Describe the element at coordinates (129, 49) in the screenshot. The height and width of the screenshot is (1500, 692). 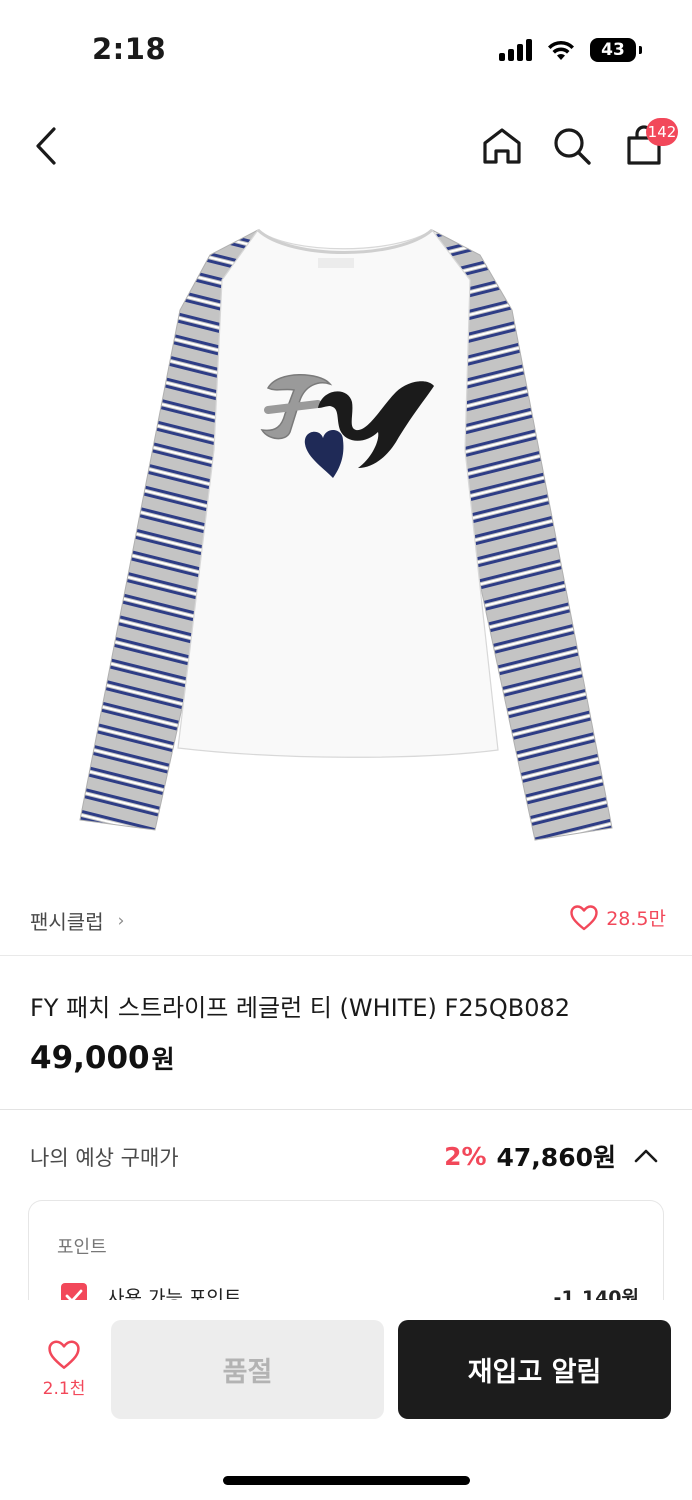
I see `status-time: 2:18` at that location.